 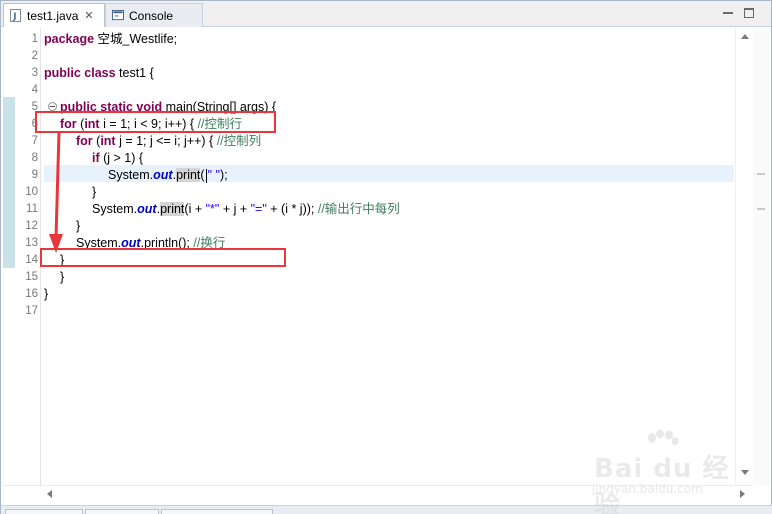 What do you see at coordinates (34, 56) in the screenshot?
I see `line-number: 2` at bounding box center [34, 56].